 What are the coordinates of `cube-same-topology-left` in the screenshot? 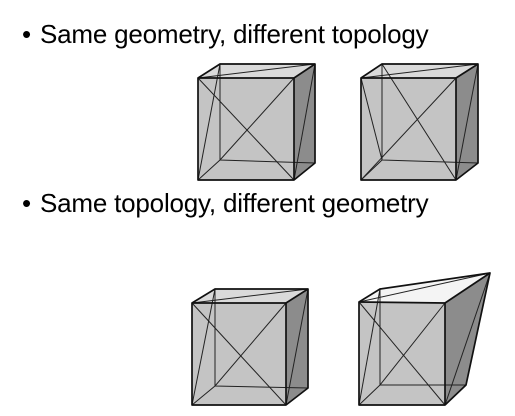 It's located at (250, 347).